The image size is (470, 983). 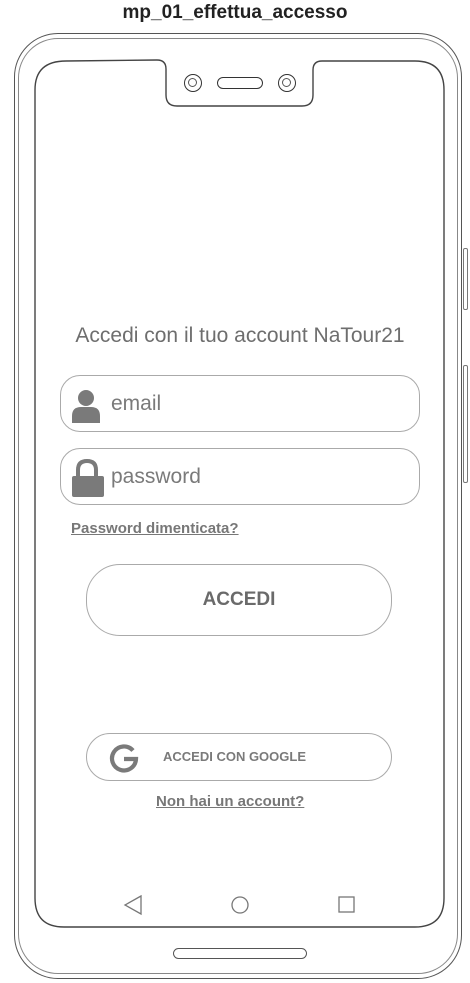 What do you see at coordinates (133, 905) in the screenshot?
I see `back-nav-icon` at bounding box center [133, 905].